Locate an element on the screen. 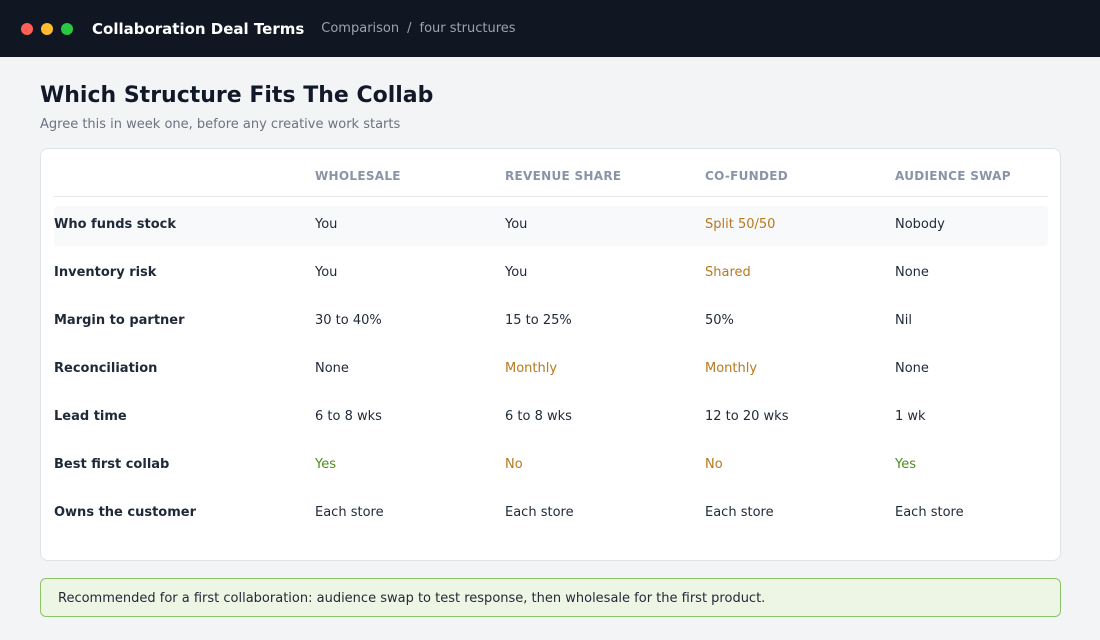 The image size is (1100, 640). cell-co-funded: Split 50/50 is located at coordinates (740, 224).